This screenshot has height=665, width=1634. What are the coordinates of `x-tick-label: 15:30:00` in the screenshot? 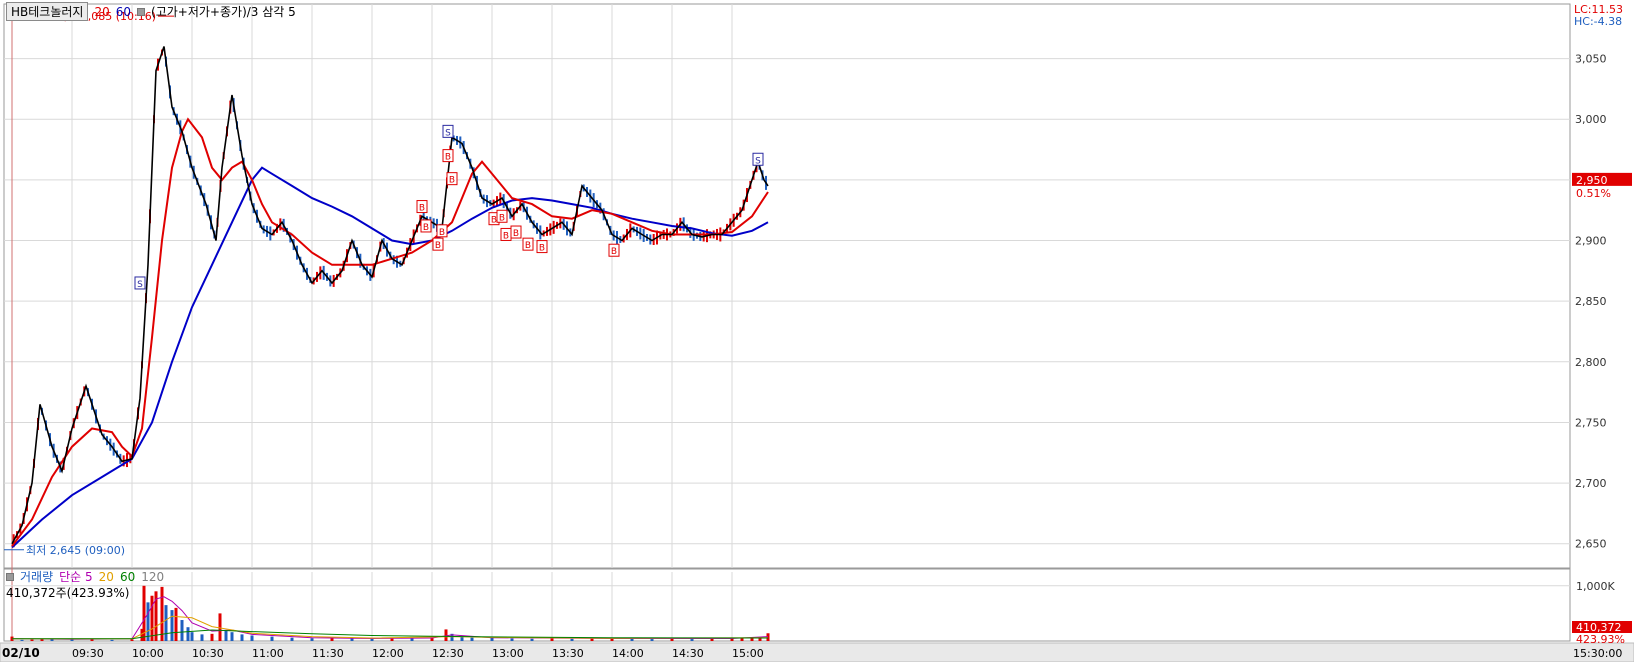 It's located at (1597, 653).